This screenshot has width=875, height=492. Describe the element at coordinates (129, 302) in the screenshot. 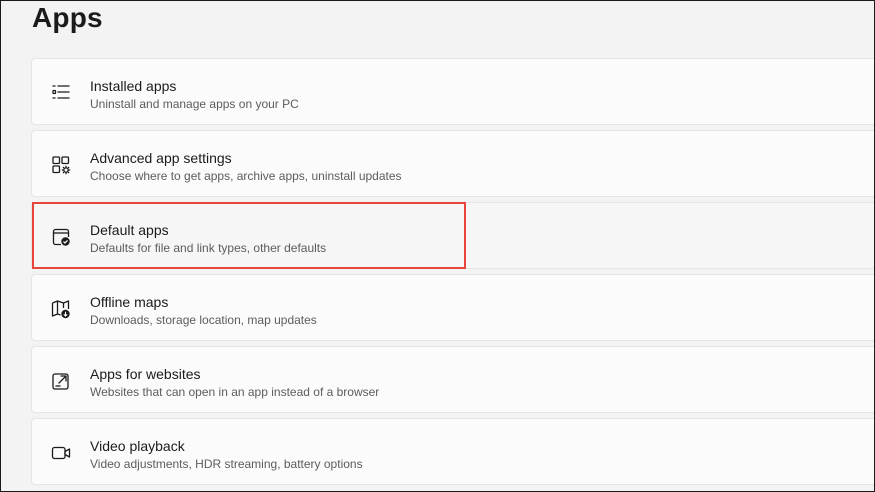

I see `offline-maps-title: Offline maps` at that location.